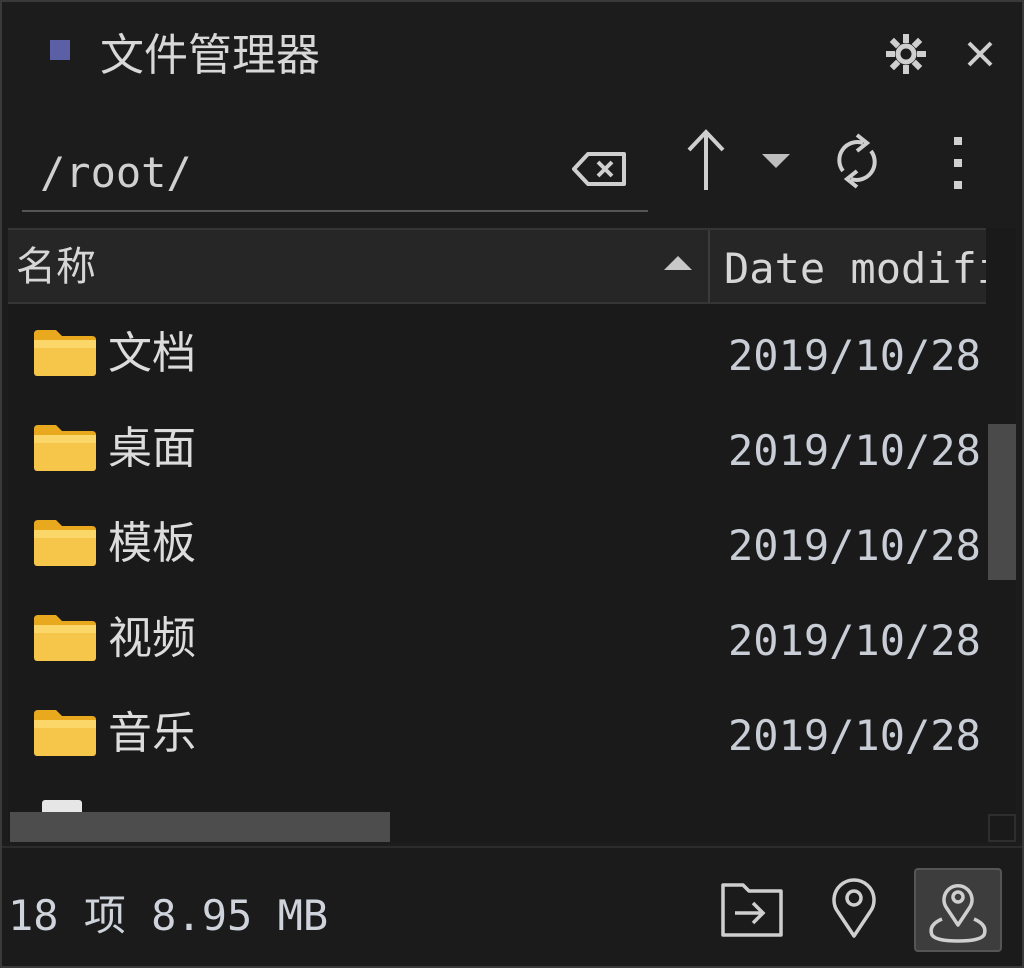 The width and height of the screenshot is (1024, 968). I want to click on more-options-button, so click(958, 163).